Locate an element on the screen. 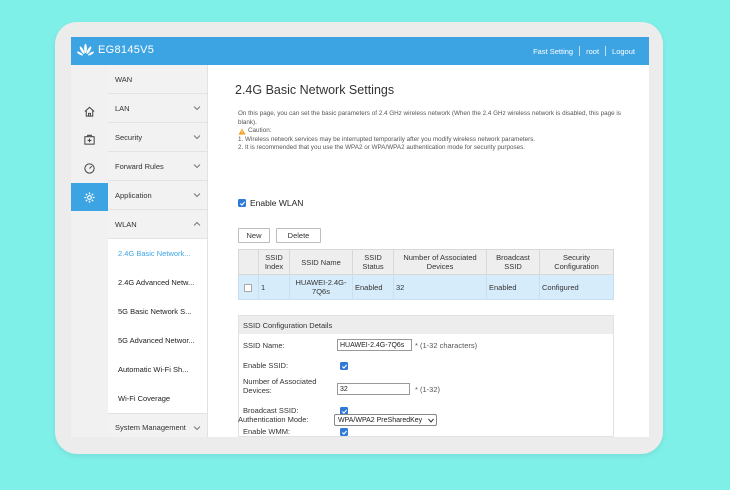 The height and width of the screenshot is (490, 730). authentication-mode-value: WPA/WPA2 PreSharedKey is located at coordinates (380, 420).